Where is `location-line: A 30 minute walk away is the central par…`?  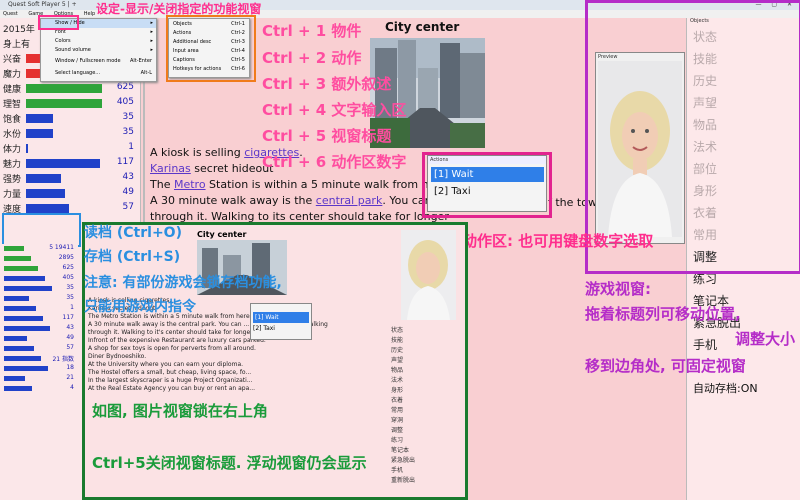 location-line: A 30 minute walk away is the central par… is located at coordinates (291, 200).